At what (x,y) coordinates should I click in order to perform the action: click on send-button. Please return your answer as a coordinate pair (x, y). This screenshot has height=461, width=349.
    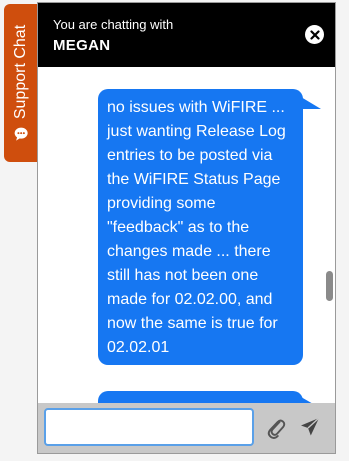
    Looking at the image, I should click on (310, 427).